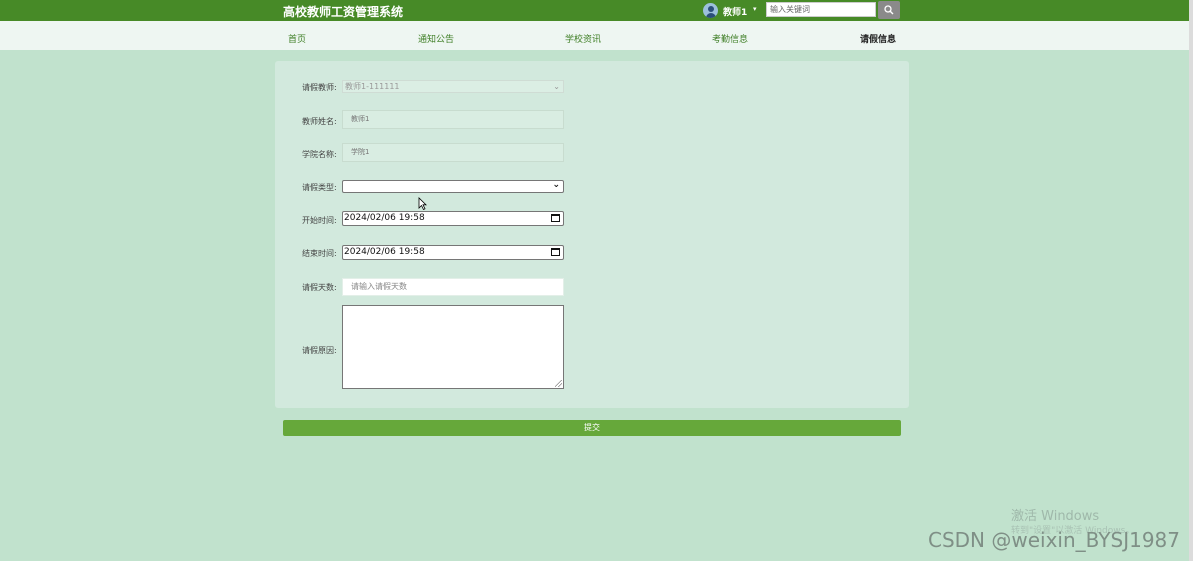 The height and width of the screenshot is (561, 1193). What do you see at coordinates (453, 119) in the screenshot?
I see `teacher-name-field: 教师1` at bounding box center [453, 119].